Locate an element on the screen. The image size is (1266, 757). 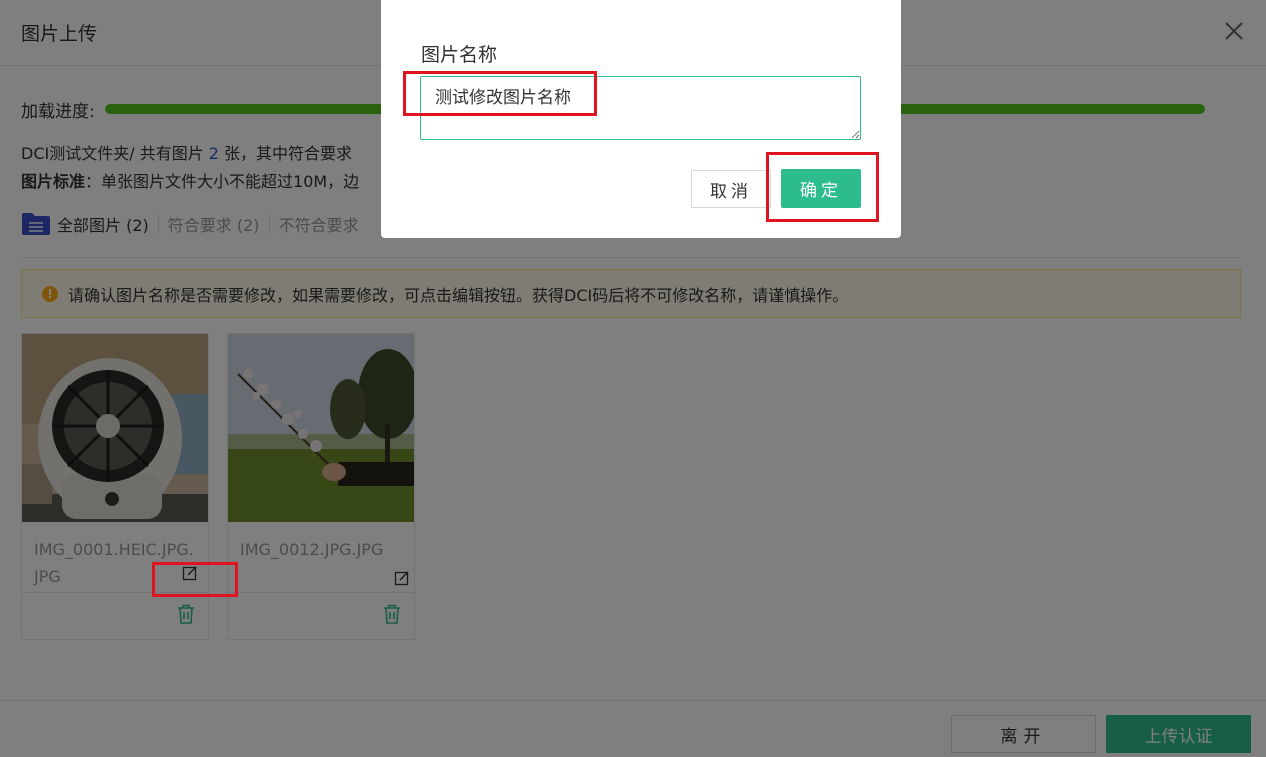
cancel-button: 取消 is located at coordinates (731, 189).